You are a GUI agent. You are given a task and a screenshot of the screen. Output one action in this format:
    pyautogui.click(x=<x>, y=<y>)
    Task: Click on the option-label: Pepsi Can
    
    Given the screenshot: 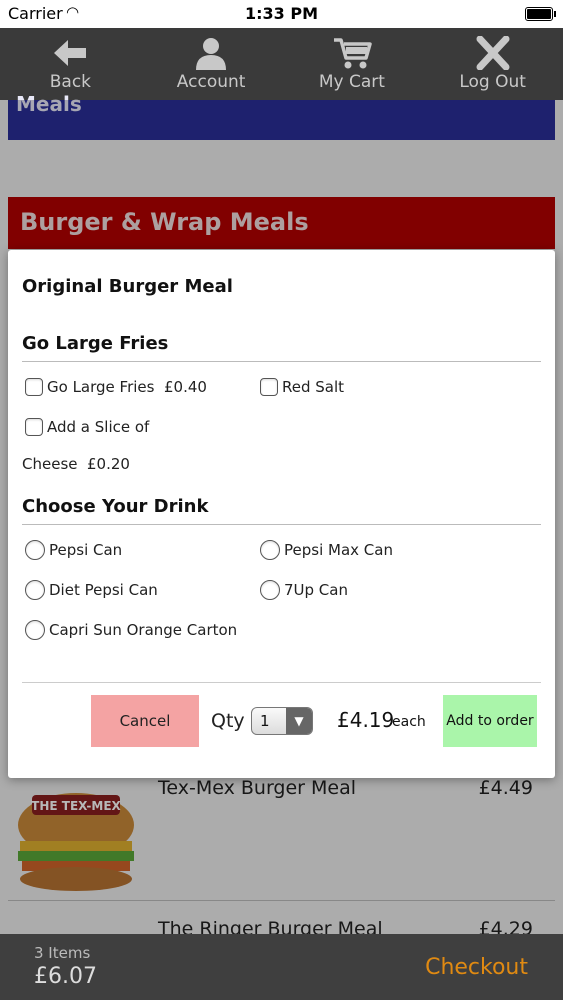 What is the action you would take?
    pyautogui.click(x=86, y=550)
    